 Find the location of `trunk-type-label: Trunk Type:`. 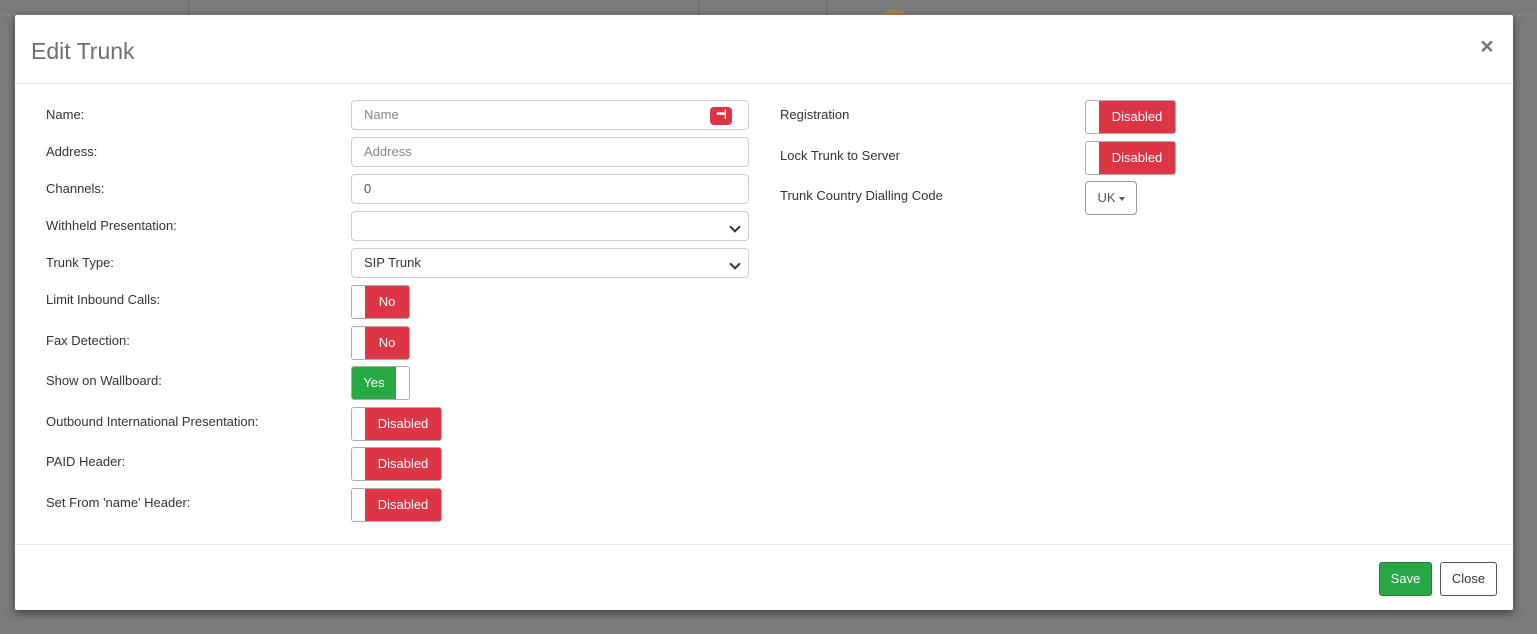

trunk-type-label: Trunk Type: is located at coordinates (80, 262).